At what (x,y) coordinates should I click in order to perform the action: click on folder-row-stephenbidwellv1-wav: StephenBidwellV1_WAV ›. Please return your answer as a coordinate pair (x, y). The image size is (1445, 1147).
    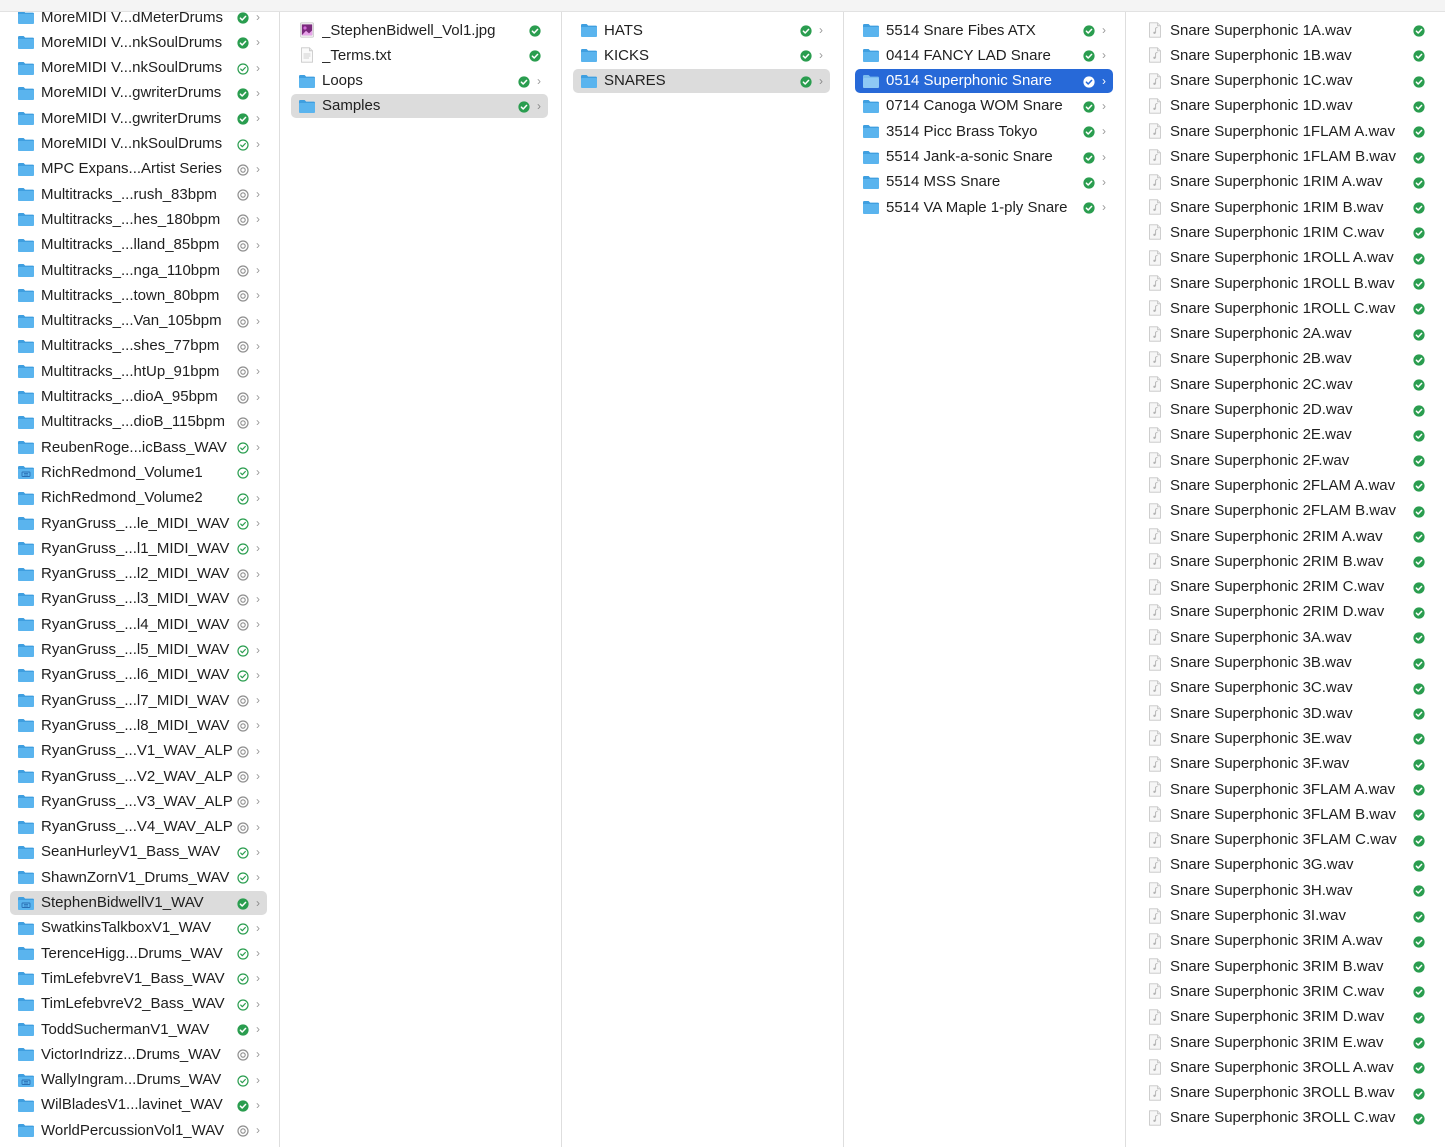
    Looking at the image, I should click on (138, 902).